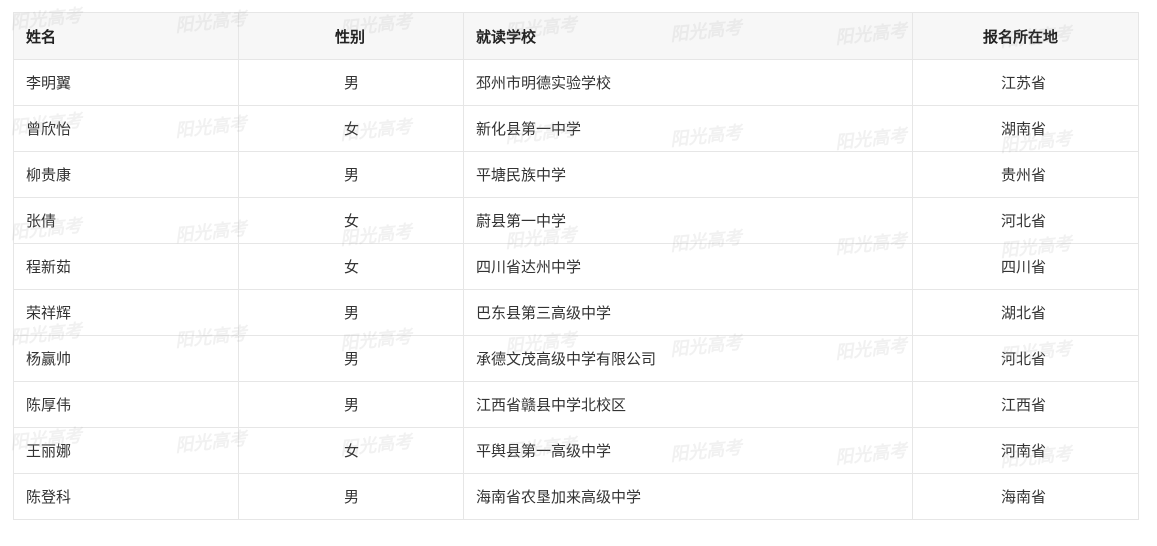 The width and height of the screenshot is (1157, 546). I want to click on table-row: 李明翼 男 邳州市明德实验学校 江苏省, so click(576, 82).